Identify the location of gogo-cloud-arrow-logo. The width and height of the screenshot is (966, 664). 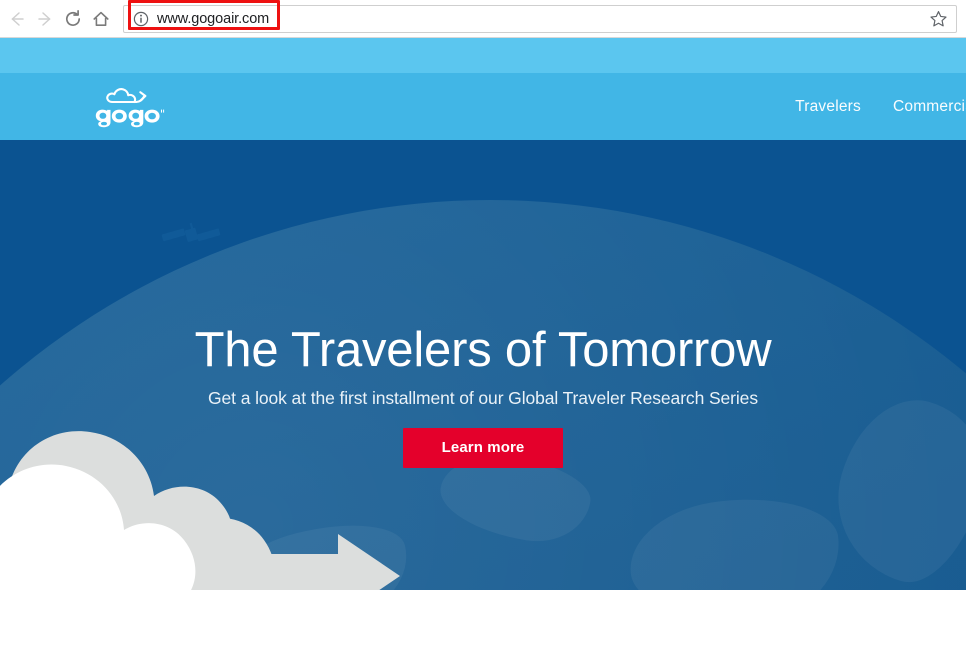
(131, 108).